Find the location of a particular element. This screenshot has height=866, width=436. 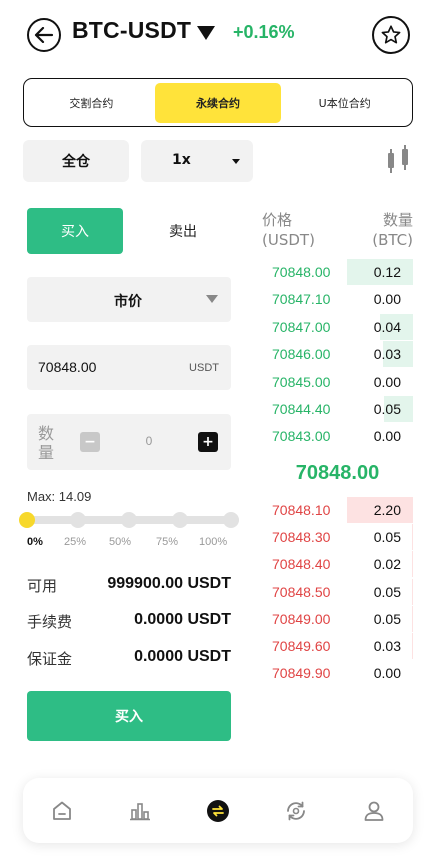

sell-tab: 卖出 is located at coordinates (183, 231).